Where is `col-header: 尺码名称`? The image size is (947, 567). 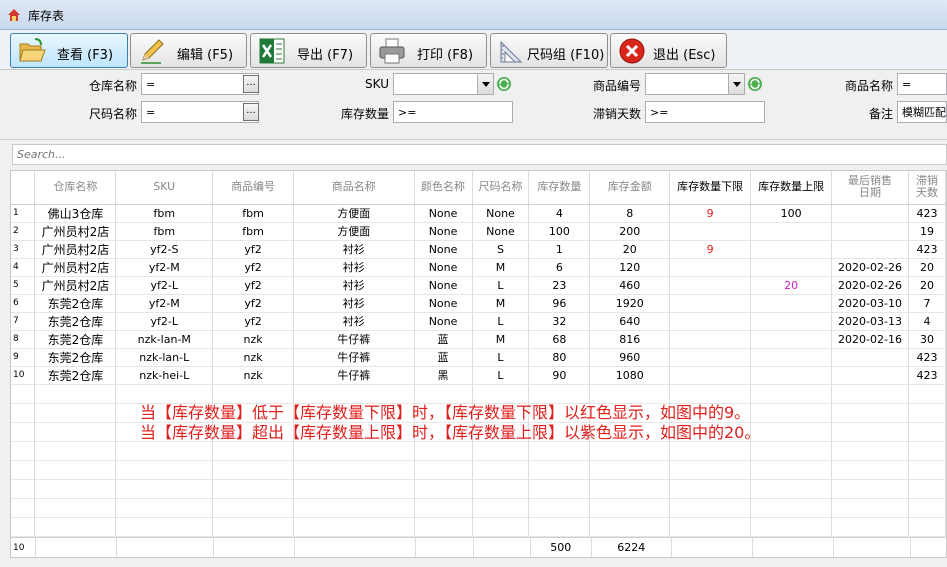
col-header: 尺码名称 is located at coordinates (501, 188).